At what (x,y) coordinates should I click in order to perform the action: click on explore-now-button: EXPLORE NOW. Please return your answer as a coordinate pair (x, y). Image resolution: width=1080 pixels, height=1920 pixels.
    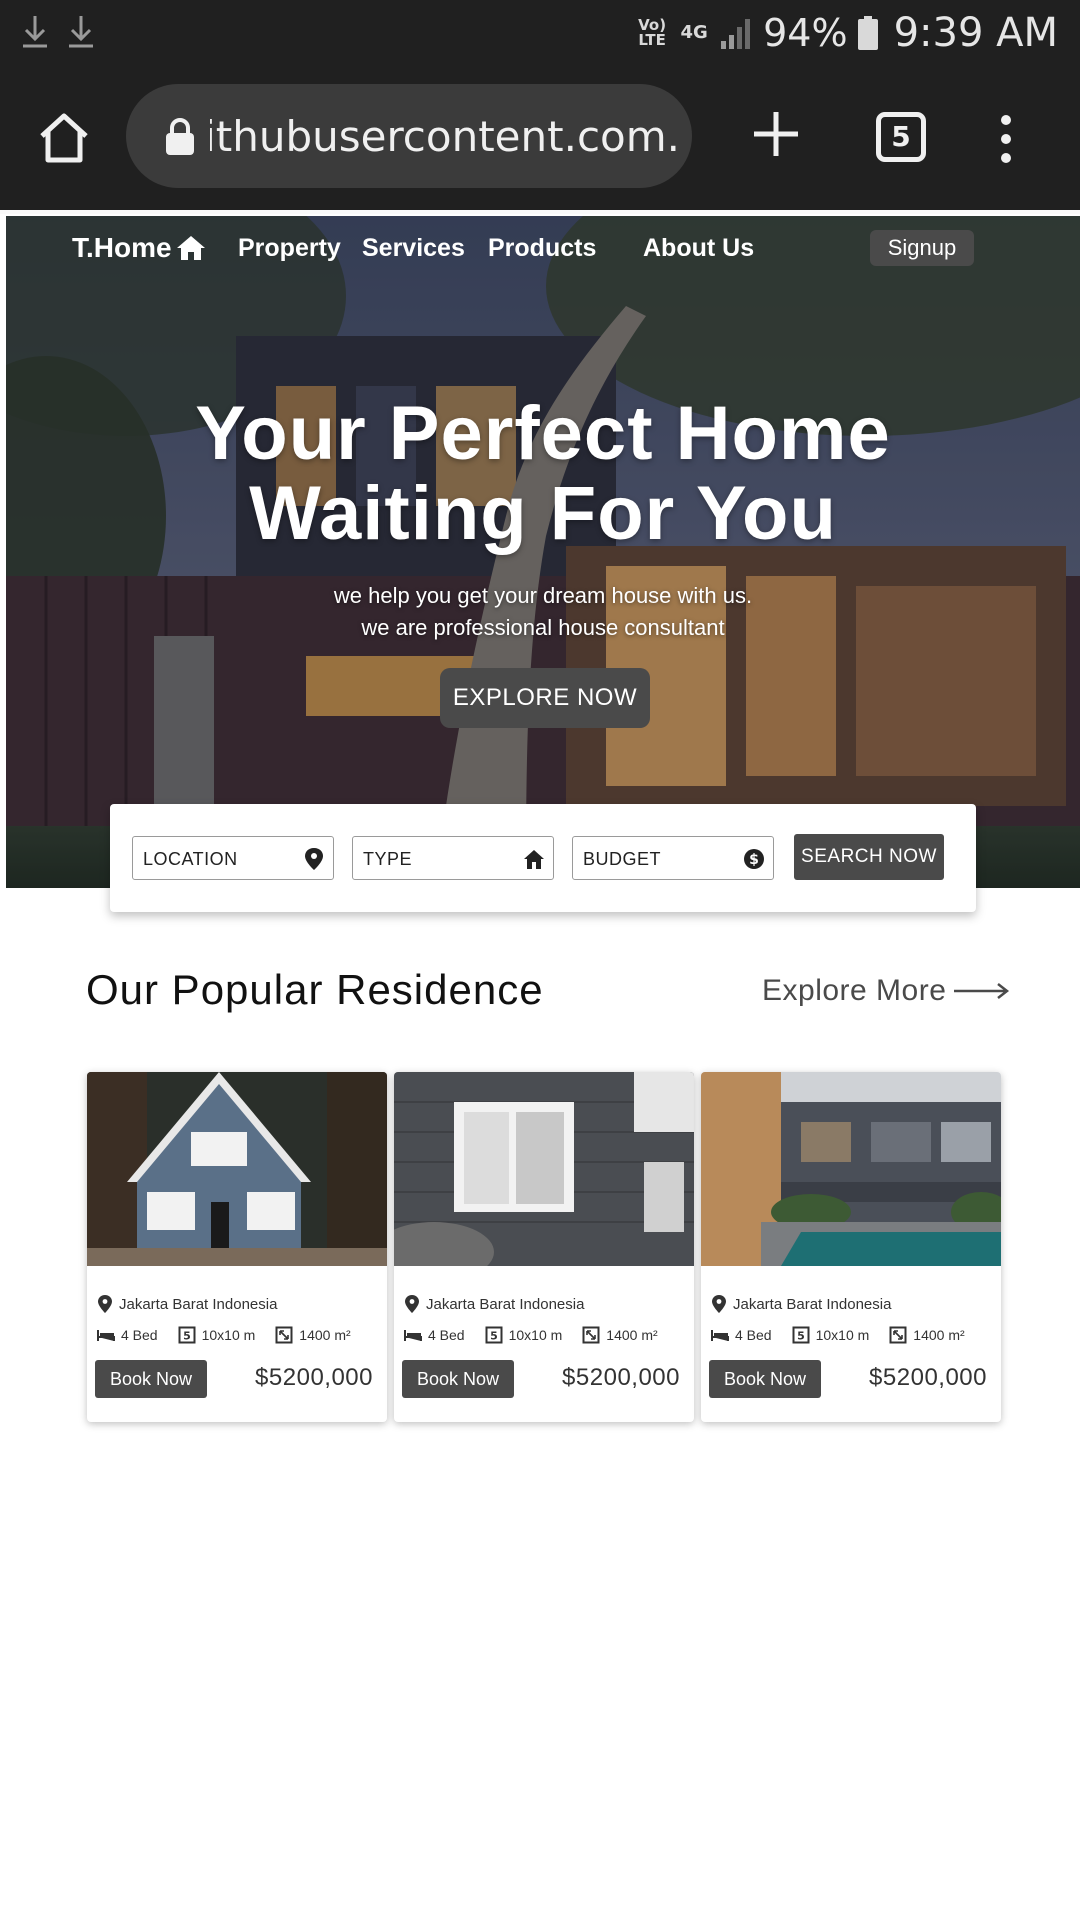
    Looking at the image, I should click on (545, 698).